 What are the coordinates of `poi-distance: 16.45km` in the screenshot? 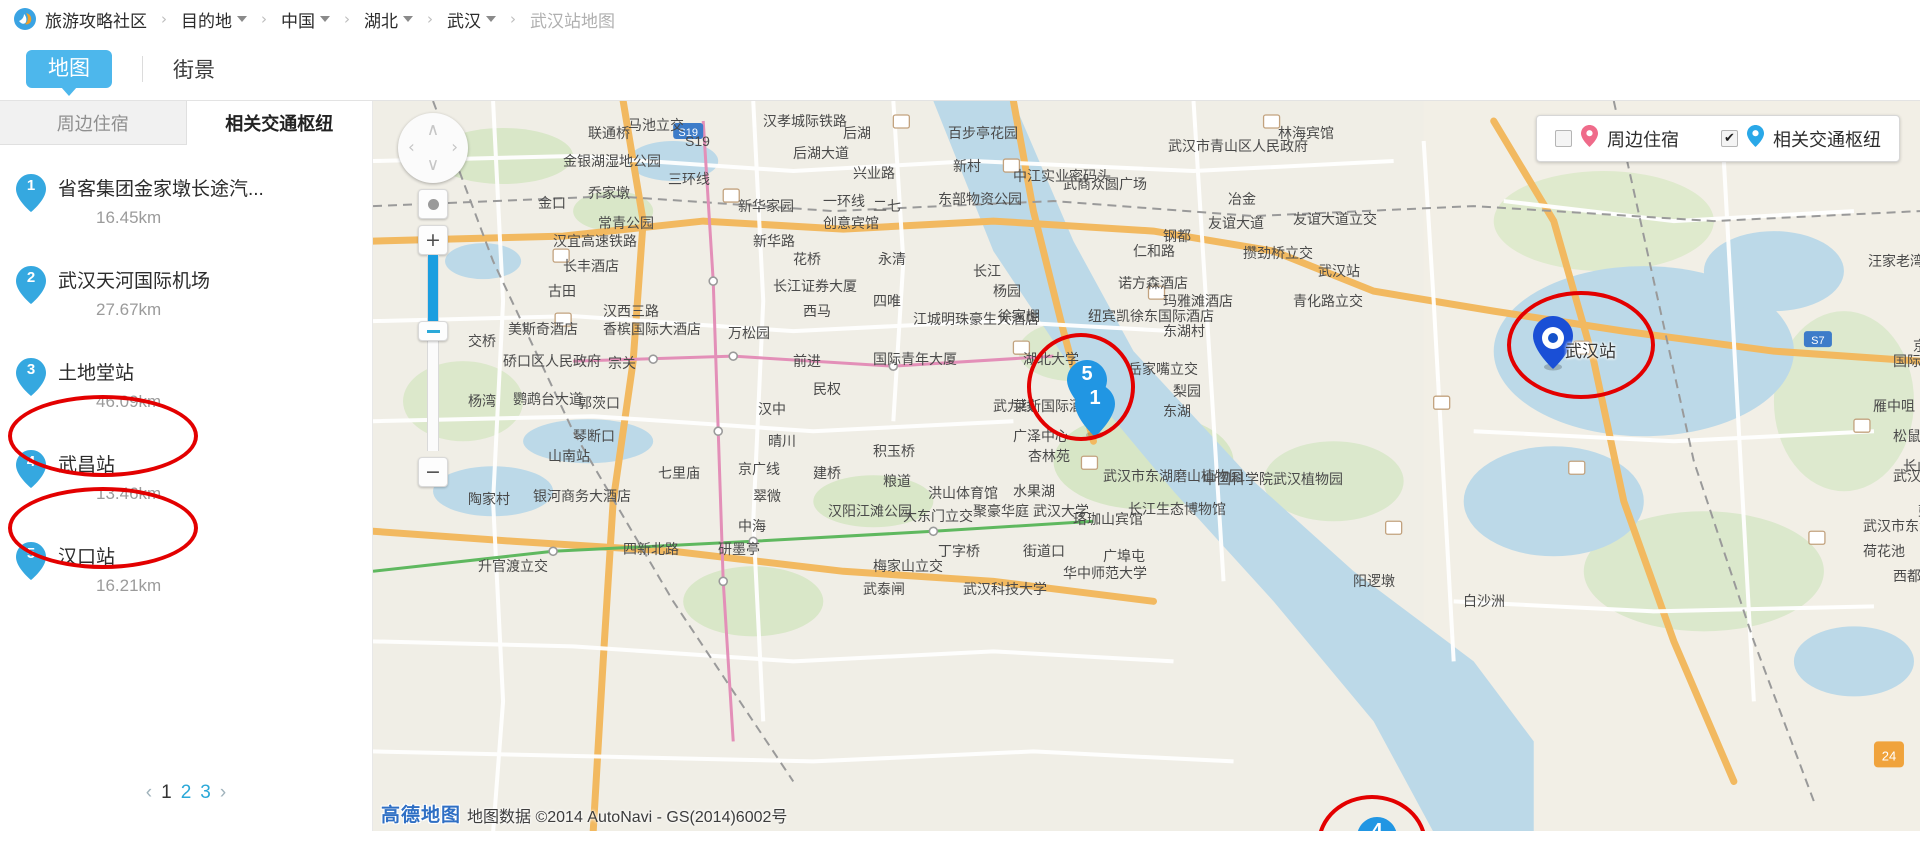 It's located at (129, 217).